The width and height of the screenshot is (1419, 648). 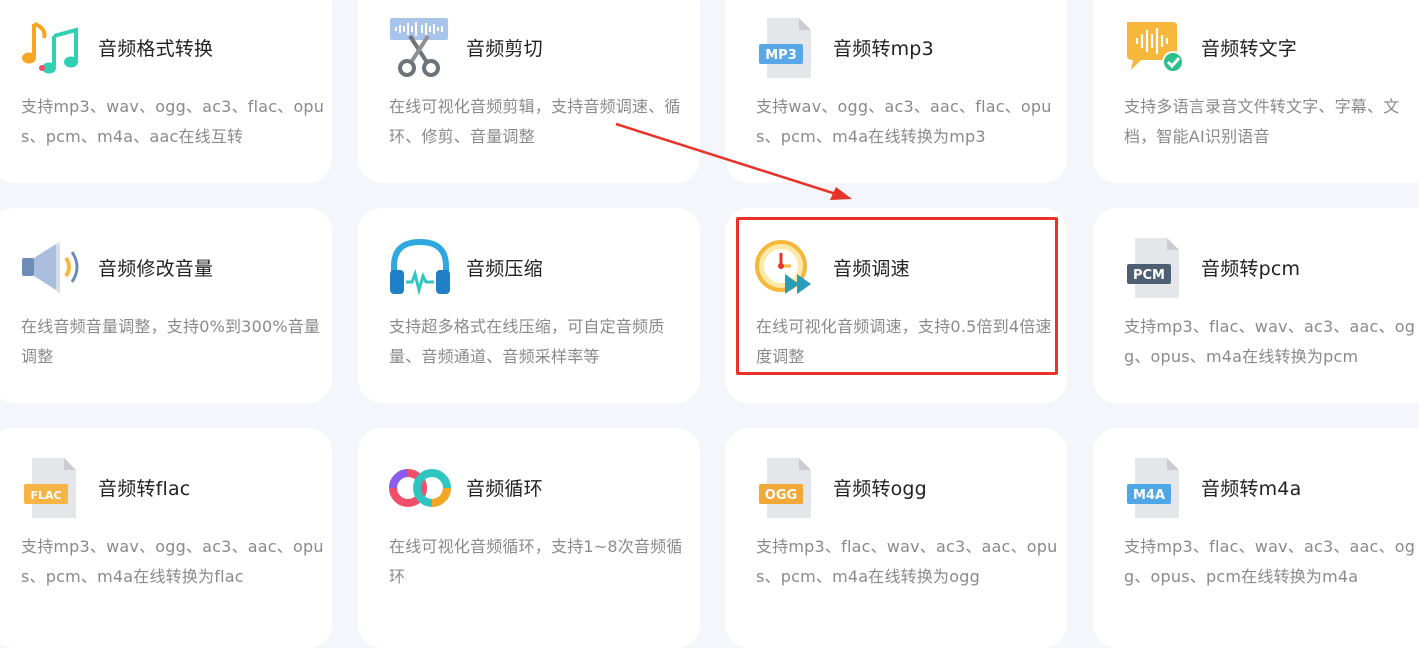 I want to click on tool-title: 音频转mp3, so click(x=883, y=49).